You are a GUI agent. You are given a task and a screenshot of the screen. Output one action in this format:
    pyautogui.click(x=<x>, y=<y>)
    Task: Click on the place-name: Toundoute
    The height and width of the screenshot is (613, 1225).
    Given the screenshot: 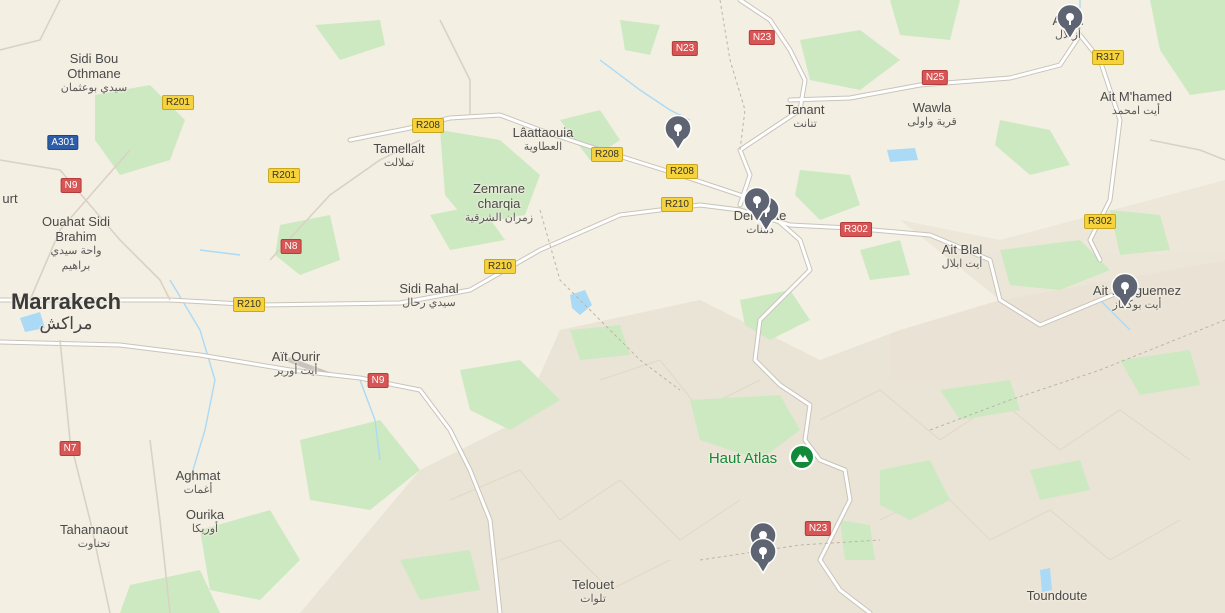 What is the action you would take?
    pyautogui.click(x=1057, y=595)
    